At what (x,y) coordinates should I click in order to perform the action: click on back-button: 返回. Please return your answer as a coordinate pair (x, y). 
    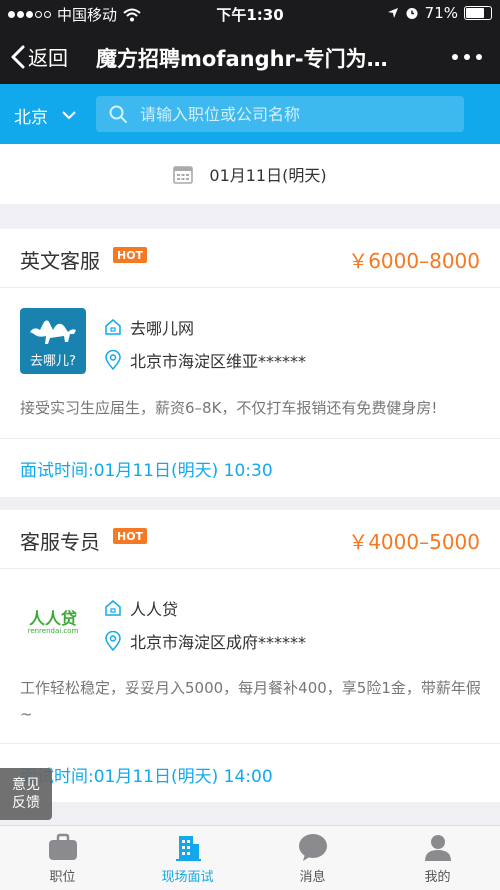
    Looking at the image, I should click on (39, 56).